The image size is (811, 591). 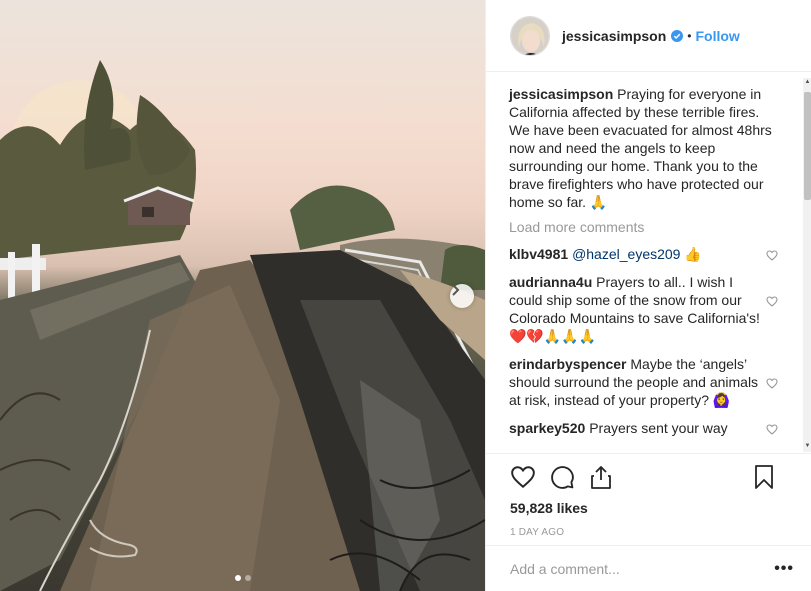 What do you see at coordinates (538, 254) in the screenshot?
I see `comment-username: klbv4981` at bounding box center [538, 254].